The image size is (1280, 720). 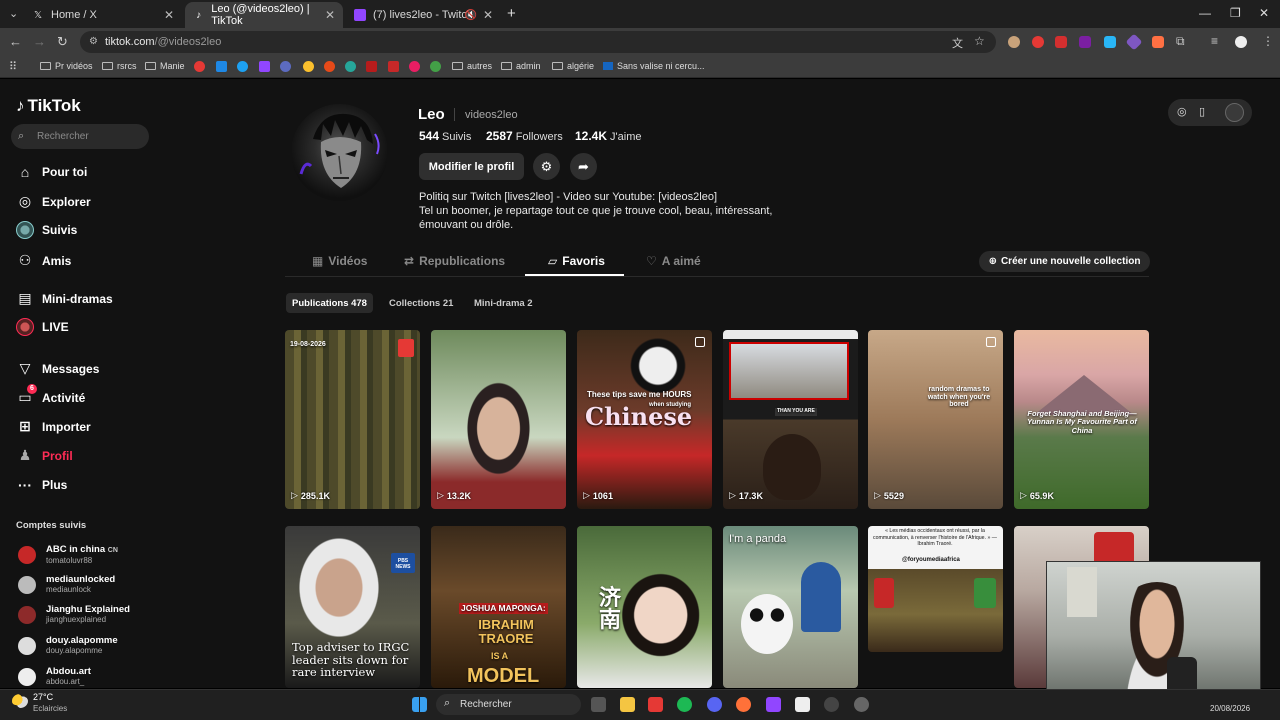 I want to click on nav-live: LIVE, so click(x=42, y=327).